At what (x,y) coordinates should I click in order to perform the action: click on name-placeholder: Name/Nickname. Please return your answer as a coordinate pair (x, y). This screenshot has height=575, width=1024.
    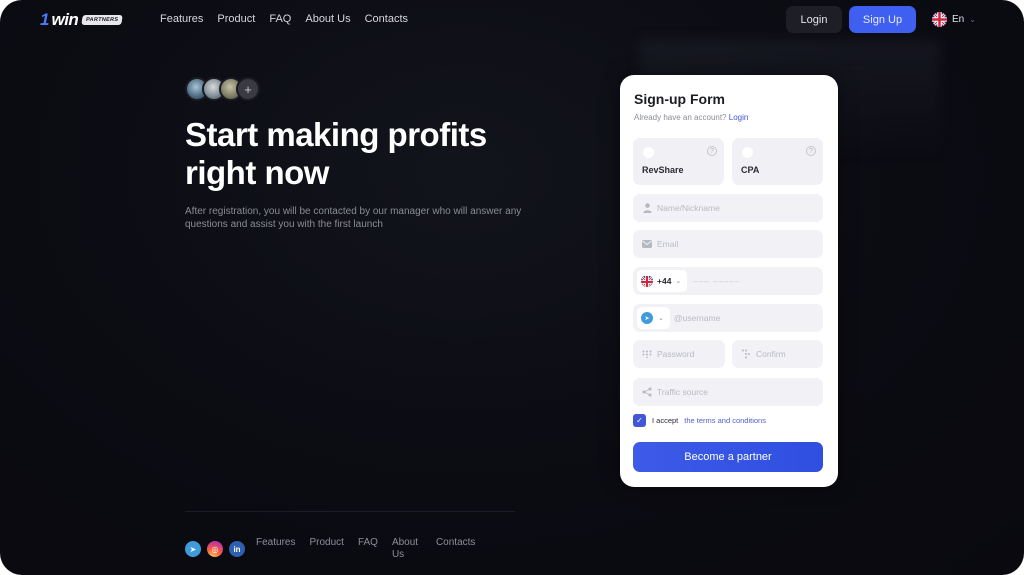
    Looking at the image, I should click on (688, 208).